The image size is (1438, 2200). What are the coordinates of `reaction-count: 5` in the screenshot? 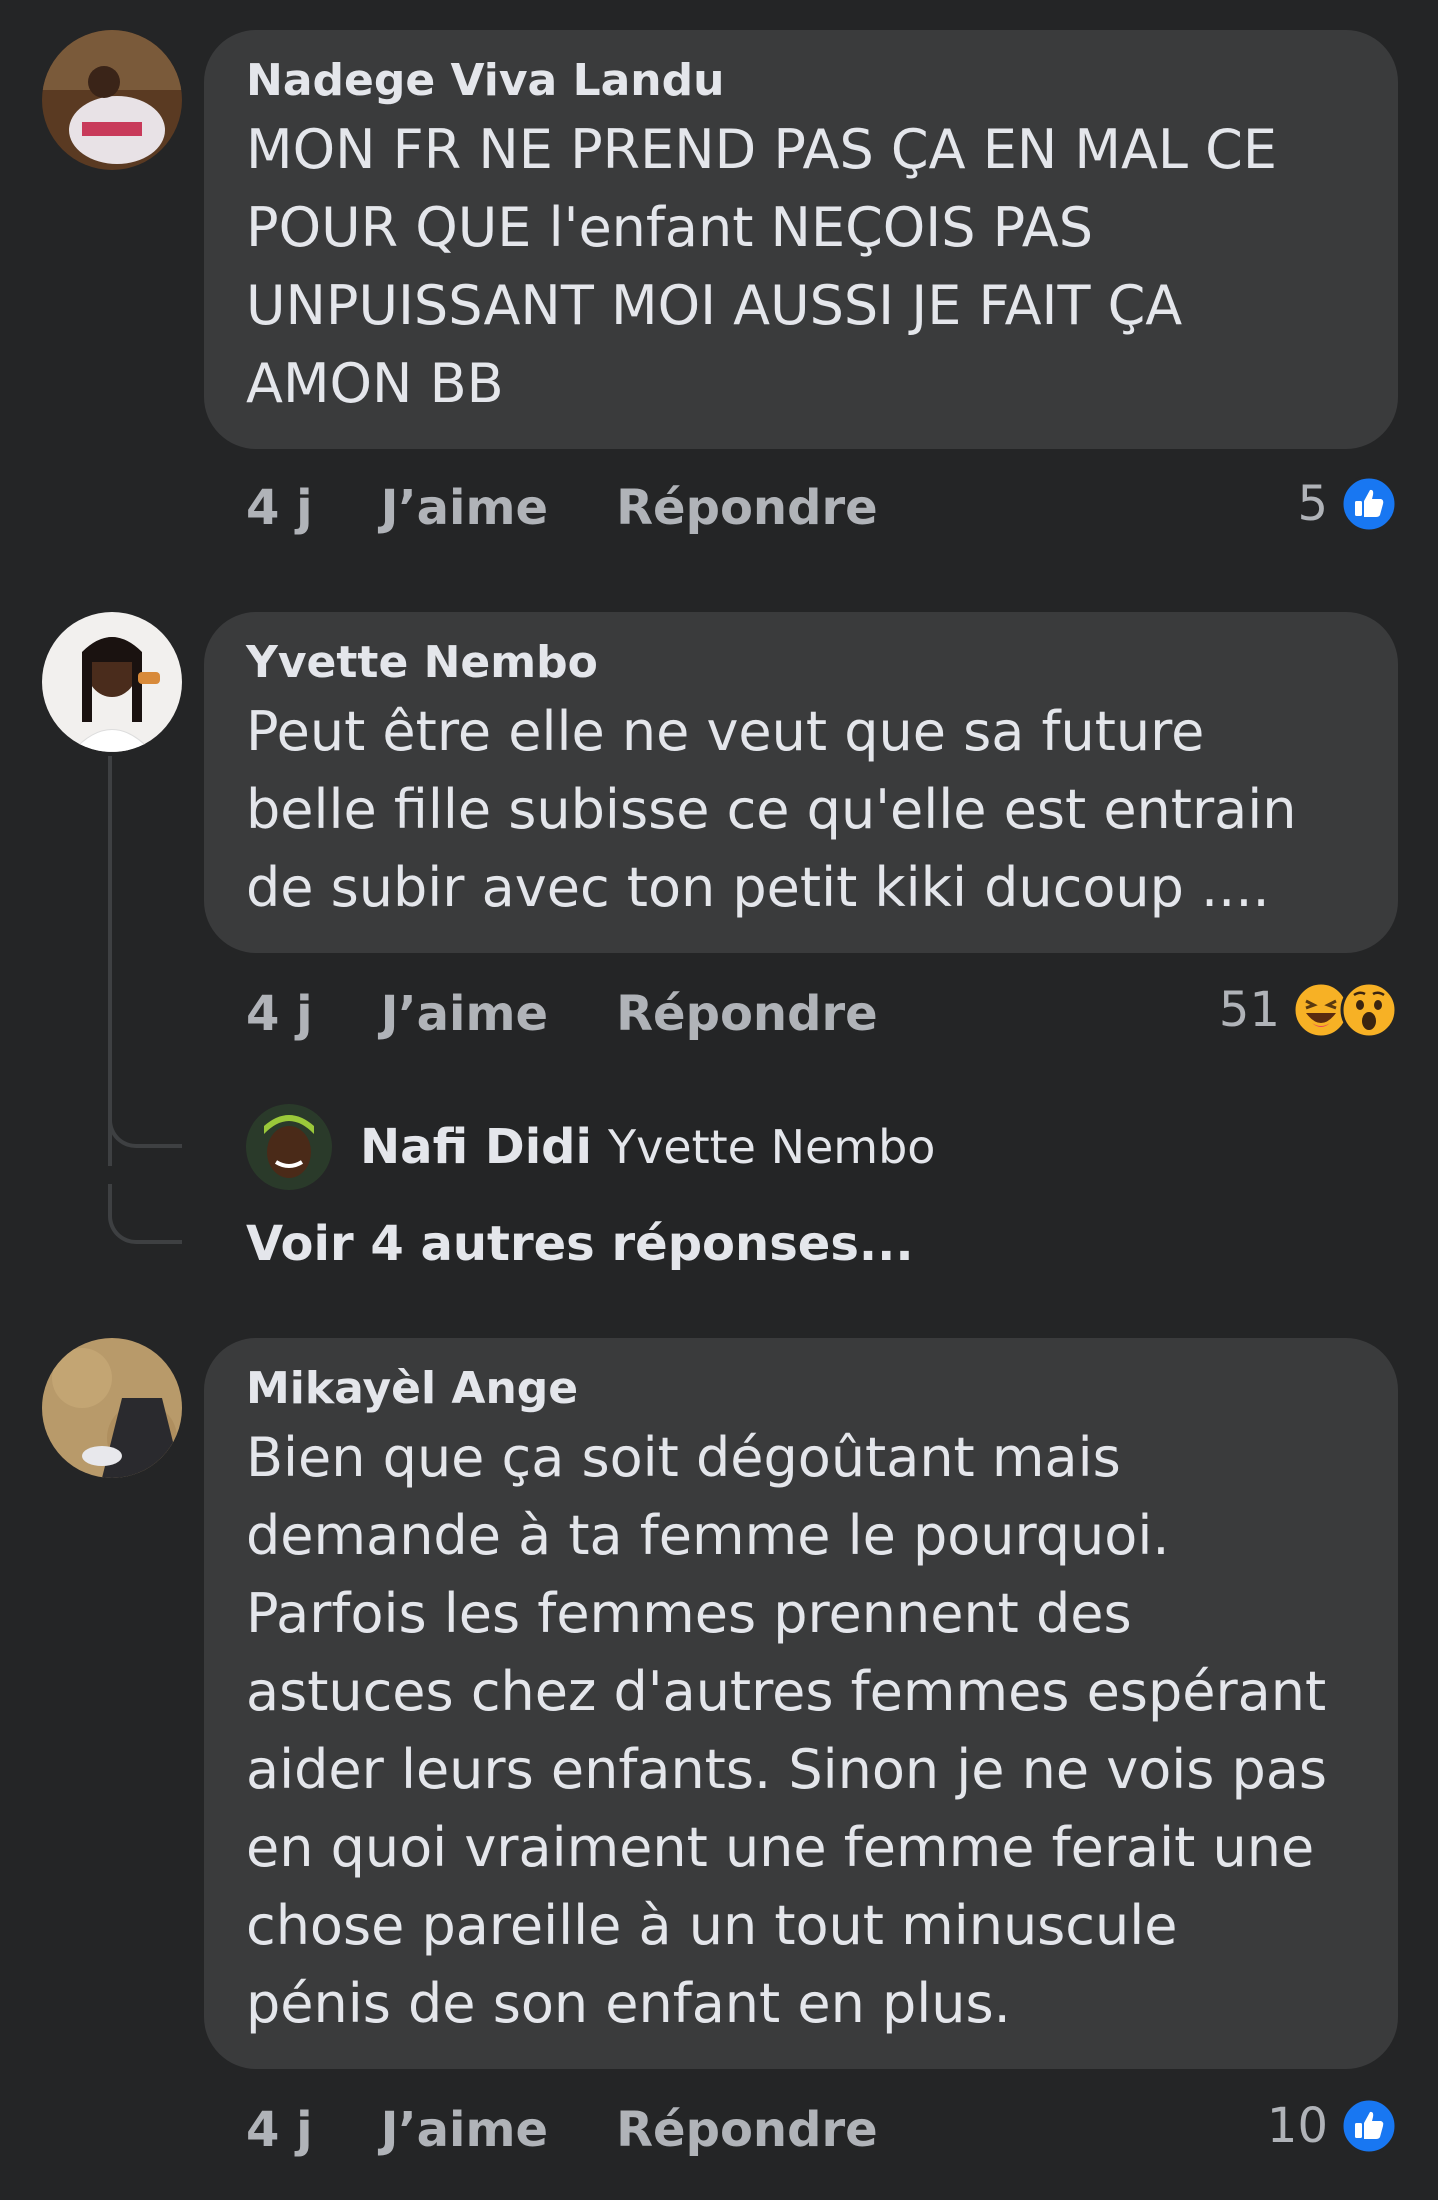 It's located at (1312, 504).